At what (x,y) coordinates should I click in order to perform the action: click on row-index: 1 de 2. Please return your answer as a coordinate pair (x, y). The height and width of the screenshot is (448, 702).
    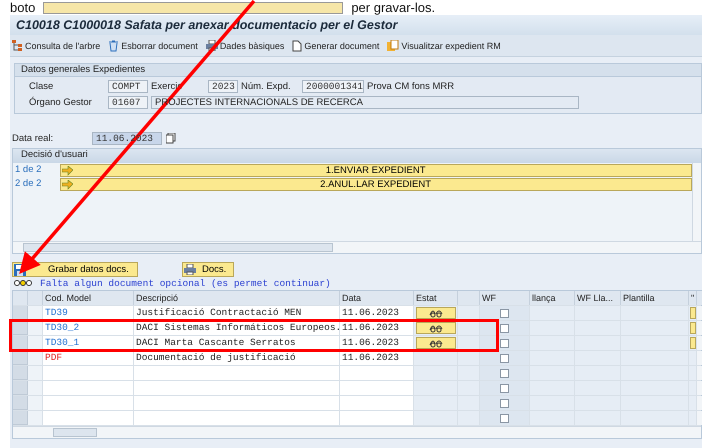
    Looking at the image, I should click on (28, 170).